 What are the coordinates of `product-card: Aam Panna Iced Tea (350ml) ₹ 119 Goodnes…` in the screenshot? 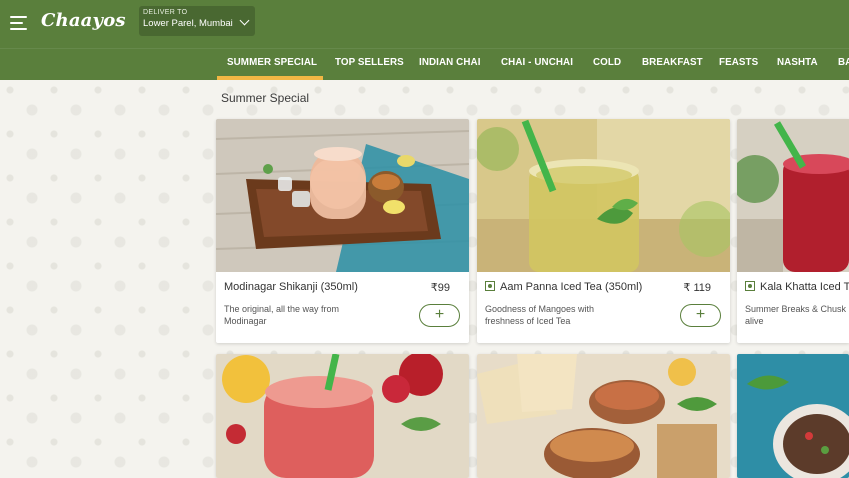 It's located at (603, 231).